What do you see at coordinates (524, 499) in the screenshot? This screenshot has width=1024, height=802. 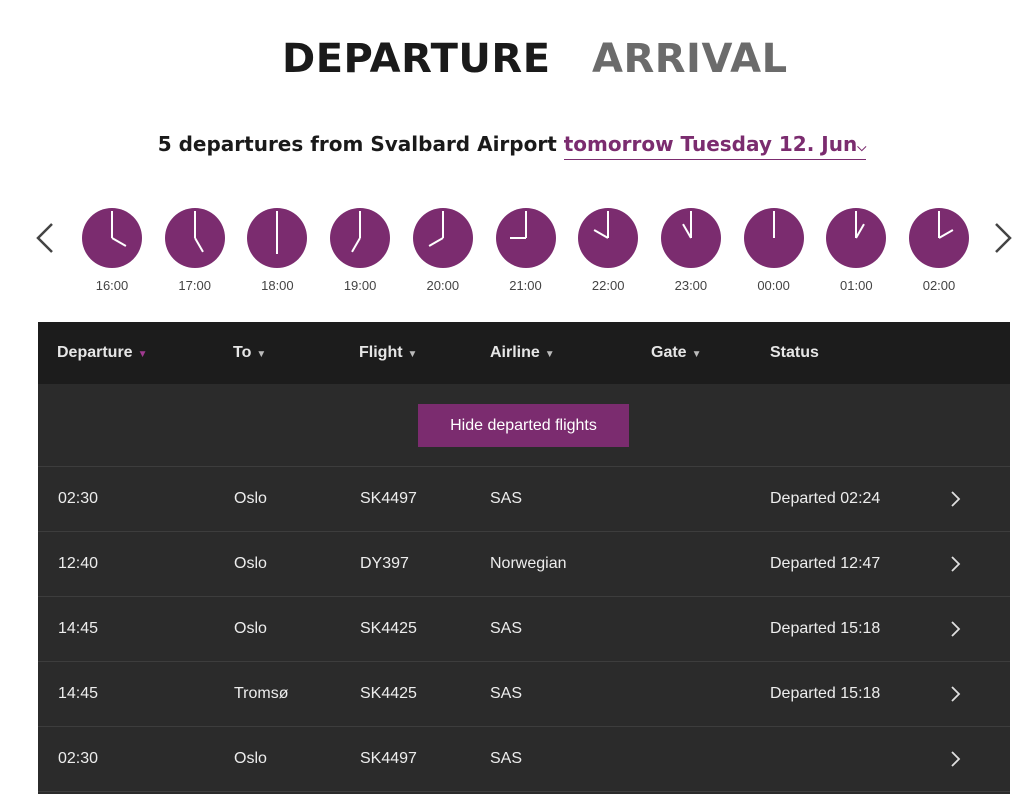 I see `table-row: 02:30 Oslo SK4497 SAS Departed 02:24` at bounding box center [524, 499].